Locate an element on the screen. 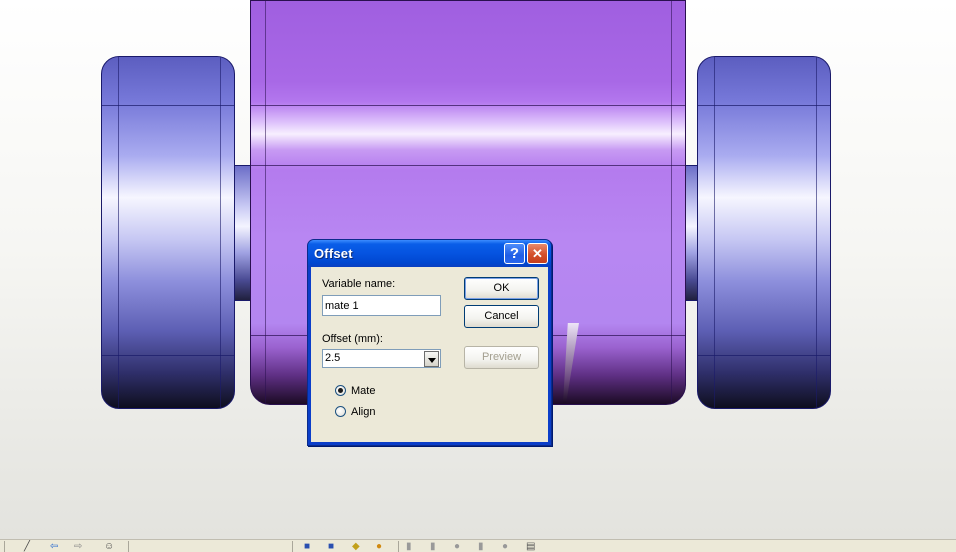 The image size is (956, 552). align-radio is located at coordinates (340, 411).